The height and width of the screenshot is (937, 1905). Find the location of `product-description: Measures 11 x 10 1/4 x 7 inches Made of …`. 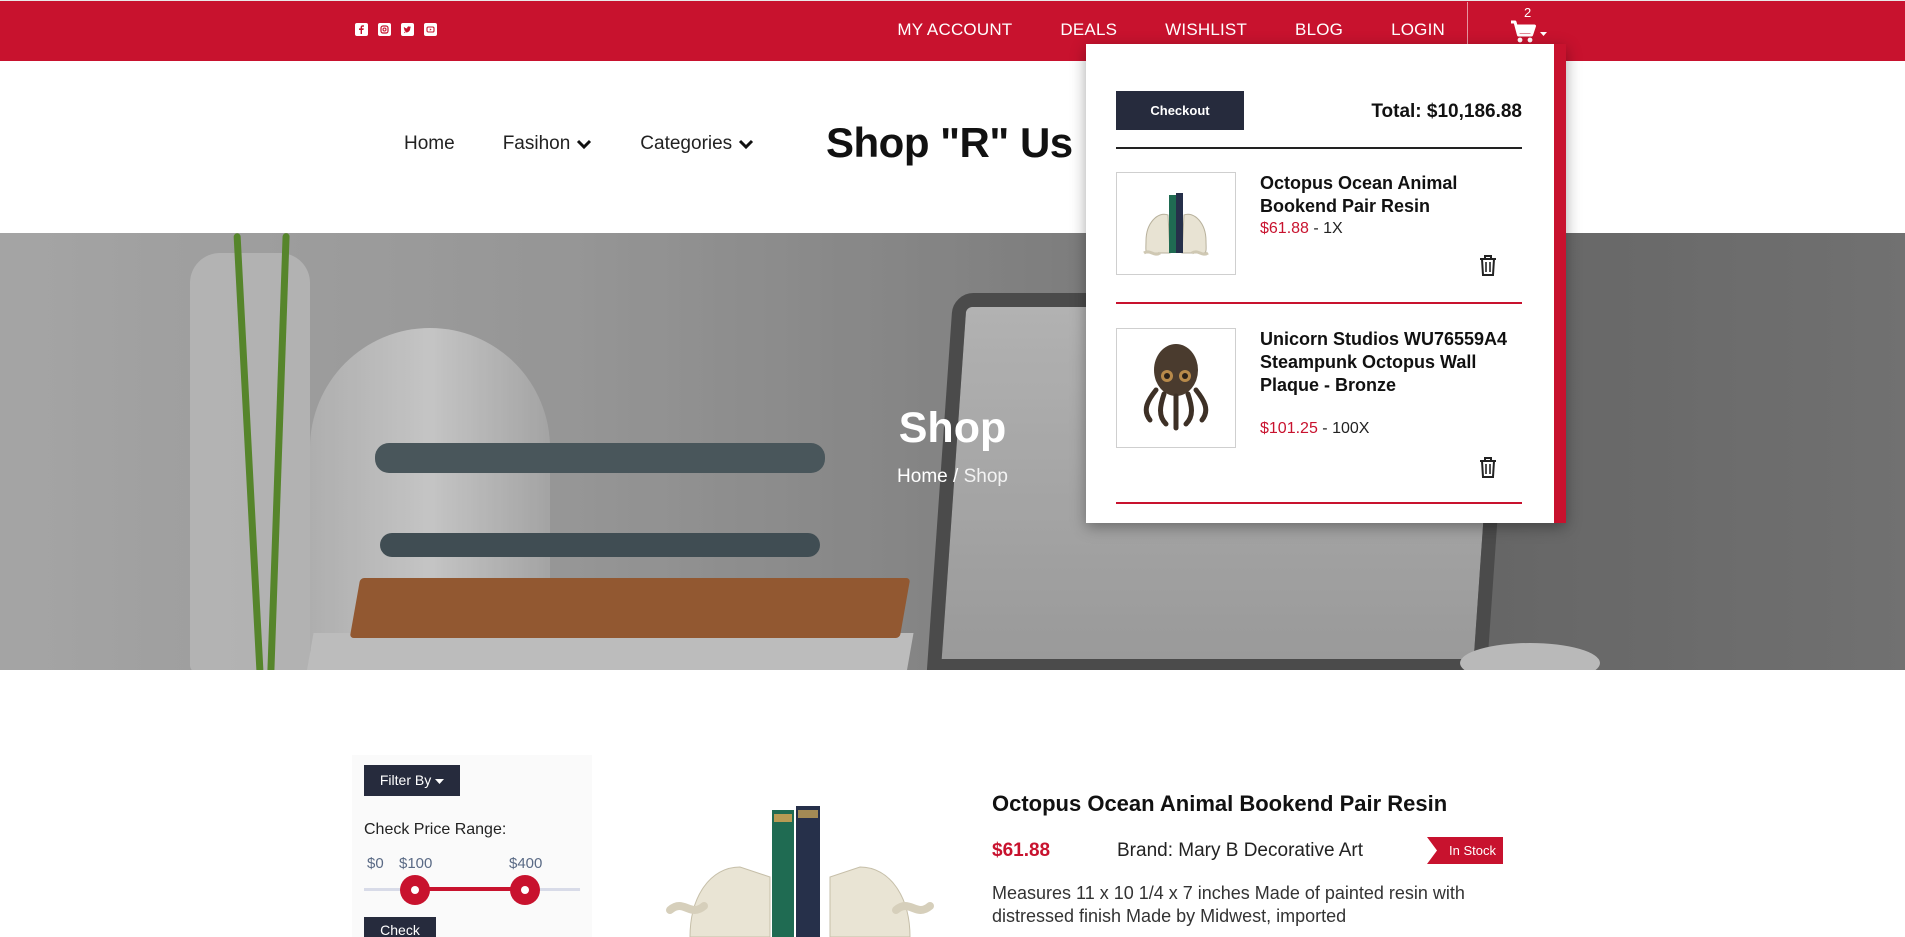

product-description: Measures 11 x 10 1/4 x 7 inches Made of … is located at coordinates (1228, 904).